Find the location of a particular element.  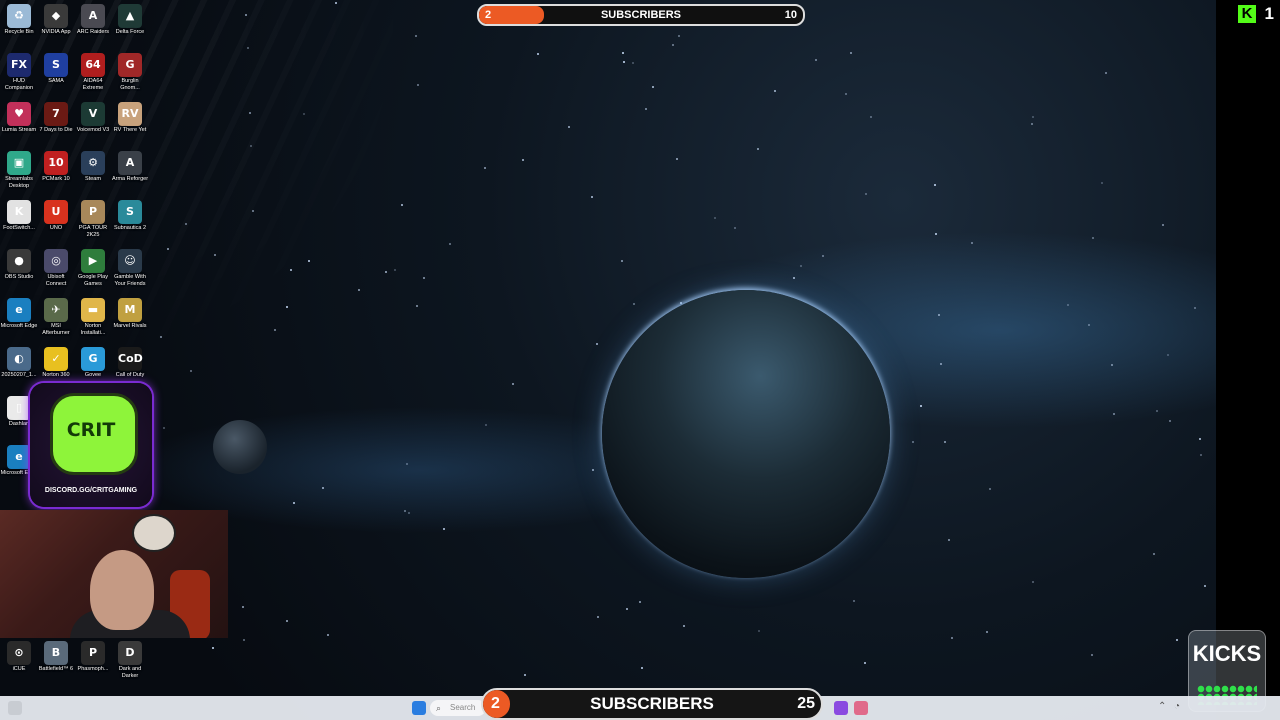

dashlane-icon: ▯ is located at coordinates (19, 408).